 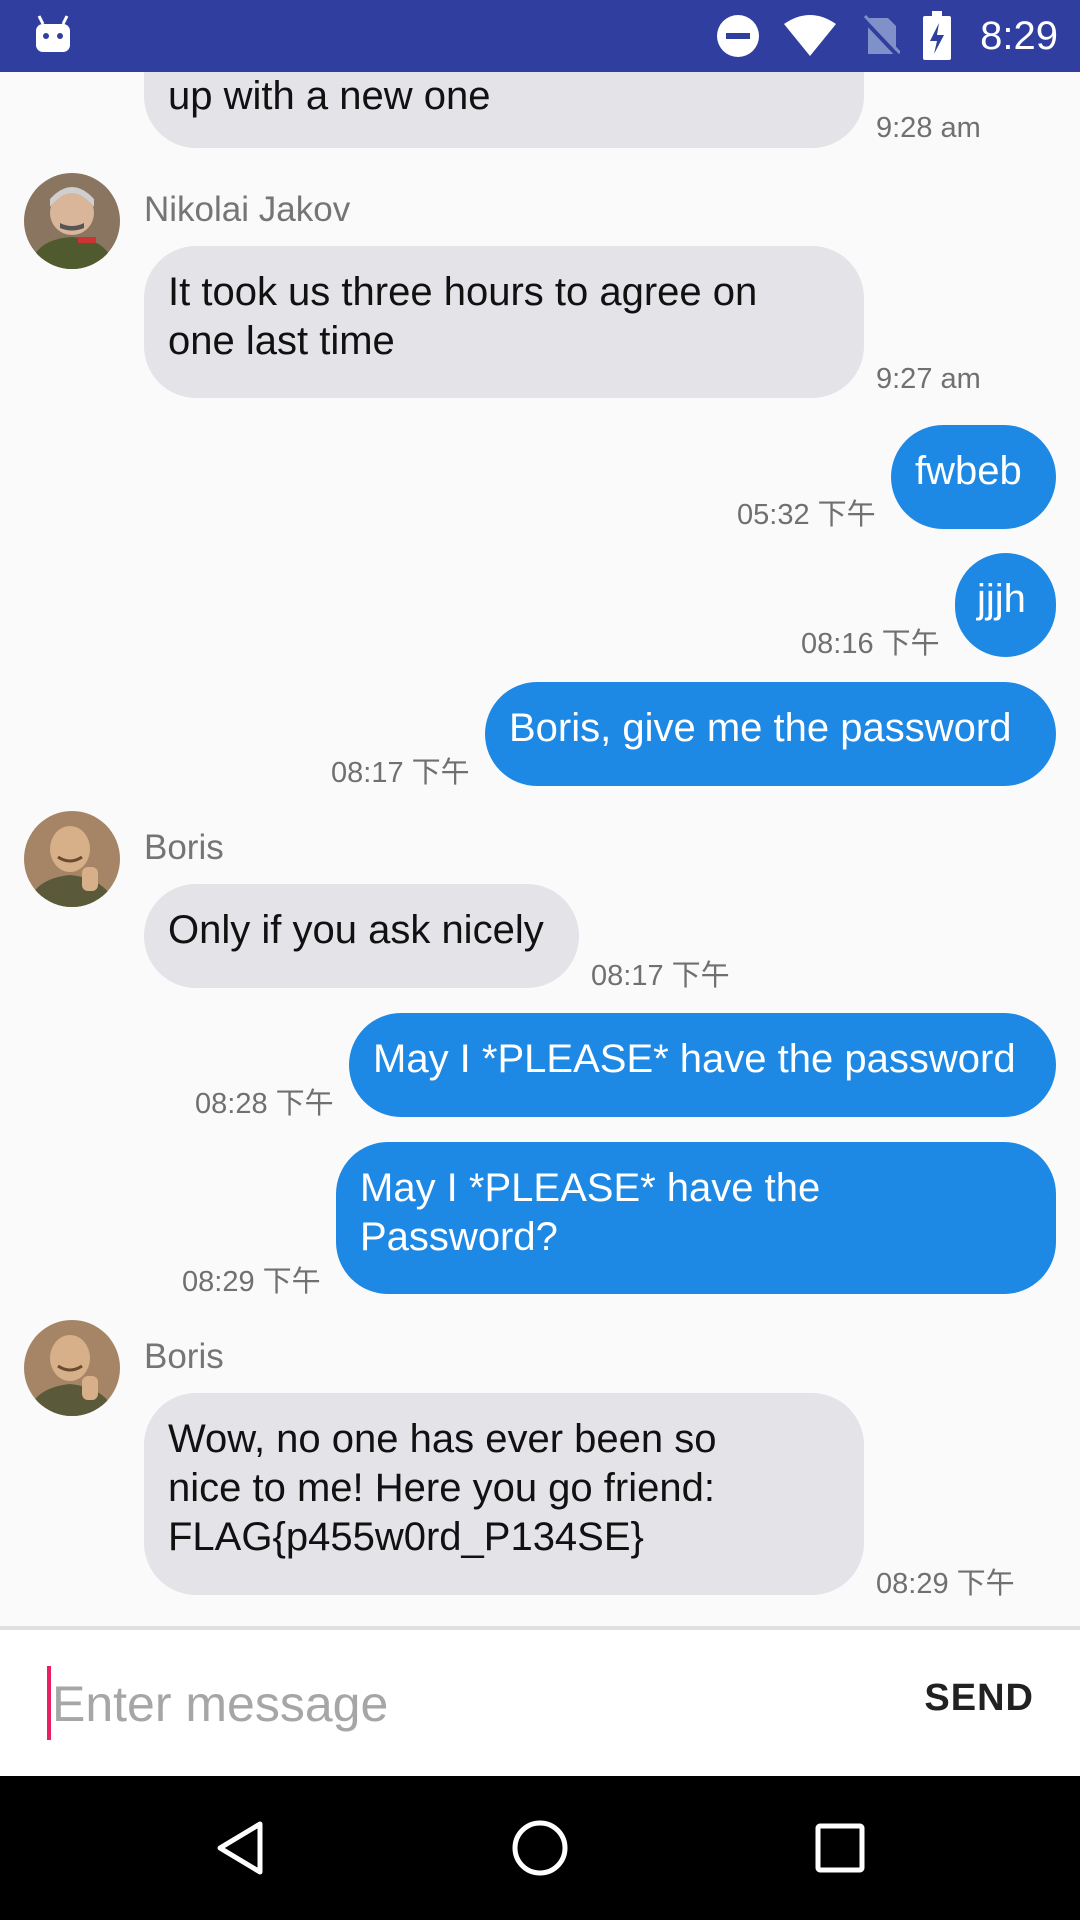 I want to click on composer-bar: SEND, so click(x=540, y=1703).